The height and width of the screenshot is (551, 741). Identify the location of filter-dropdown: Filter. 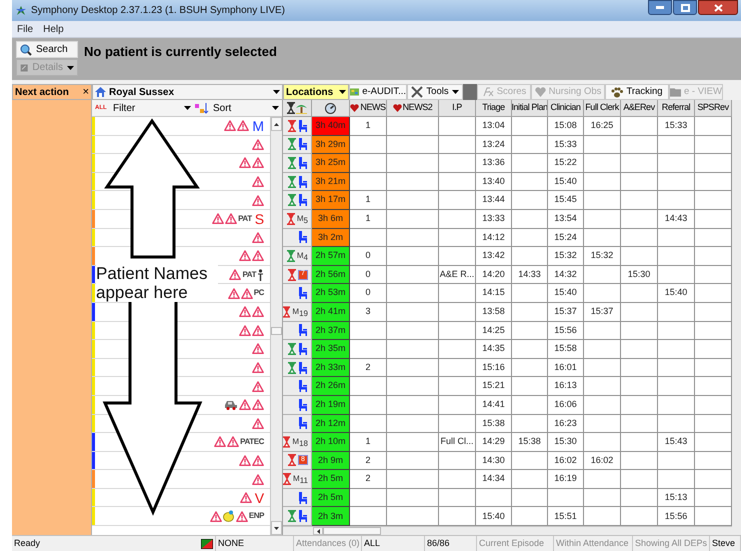
(152, 108).